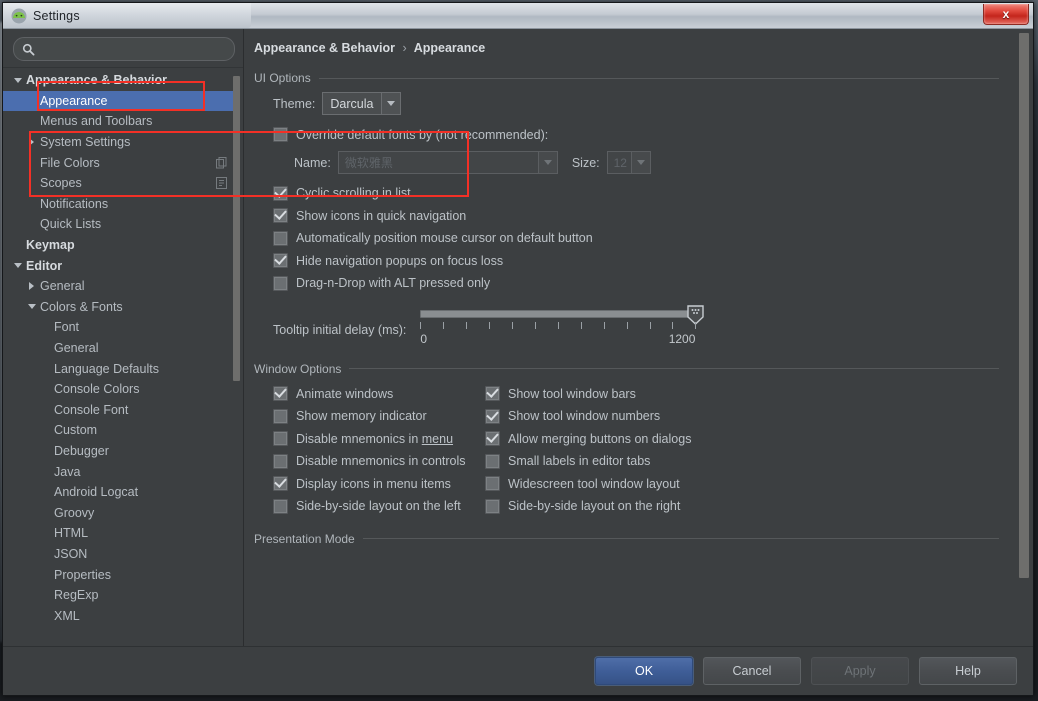  What do you see at coordinates (379, 394) in the screenshot?
I see `checkbox-row-animate-windows: Animate windows` at bounding box center [379, 394].